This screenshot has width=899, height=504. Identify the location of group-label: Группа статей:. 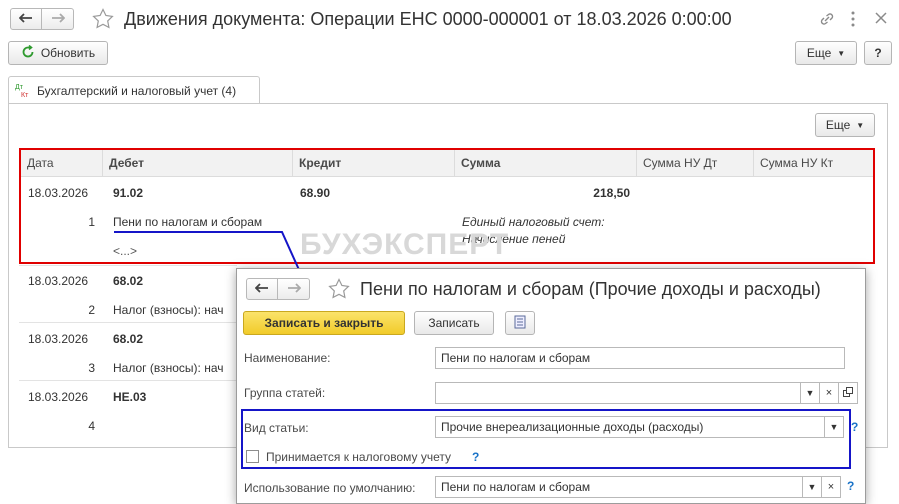
(285, 393).